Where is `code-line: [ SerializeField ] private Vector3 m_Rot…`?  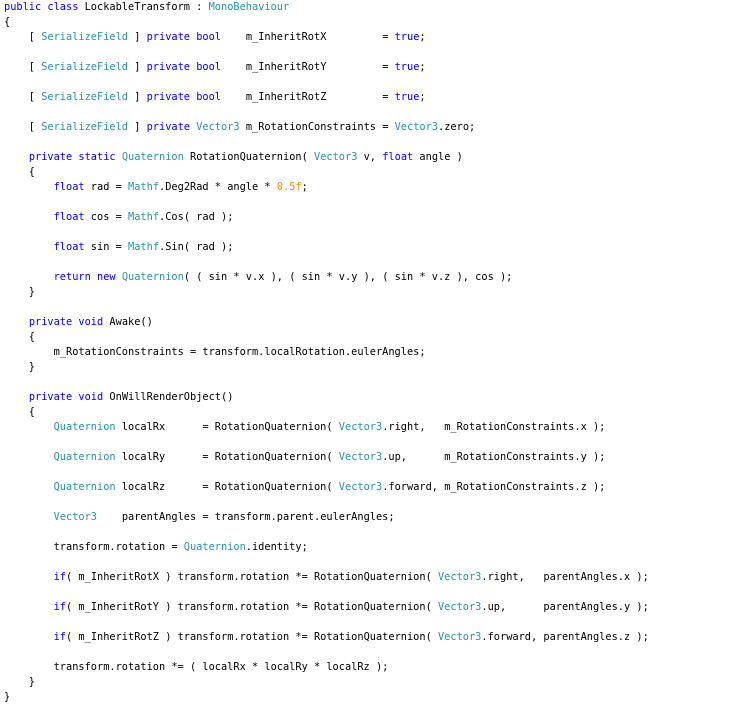 code-line: [ SerializeField ] private Vector3 m_Rot… is located at coordinates (326, 127).